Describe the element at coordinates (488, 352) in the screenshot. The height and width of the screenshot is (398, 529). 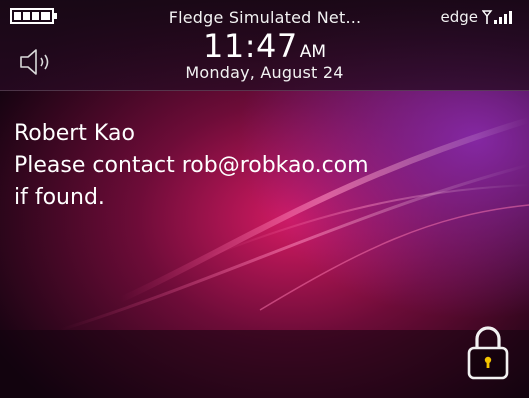
I see `padlock-icon` at that location.